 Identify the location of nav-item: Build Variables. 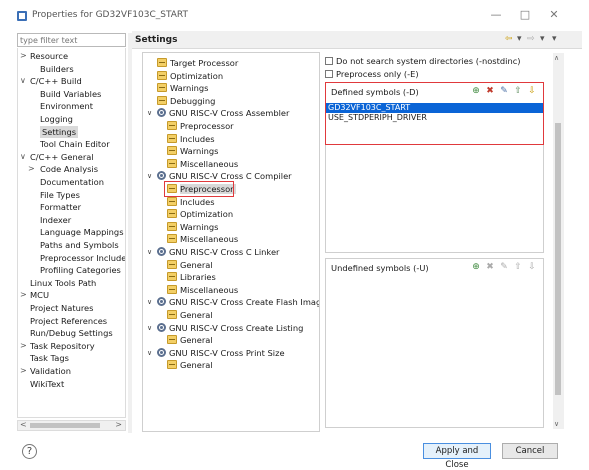
(70, 94).